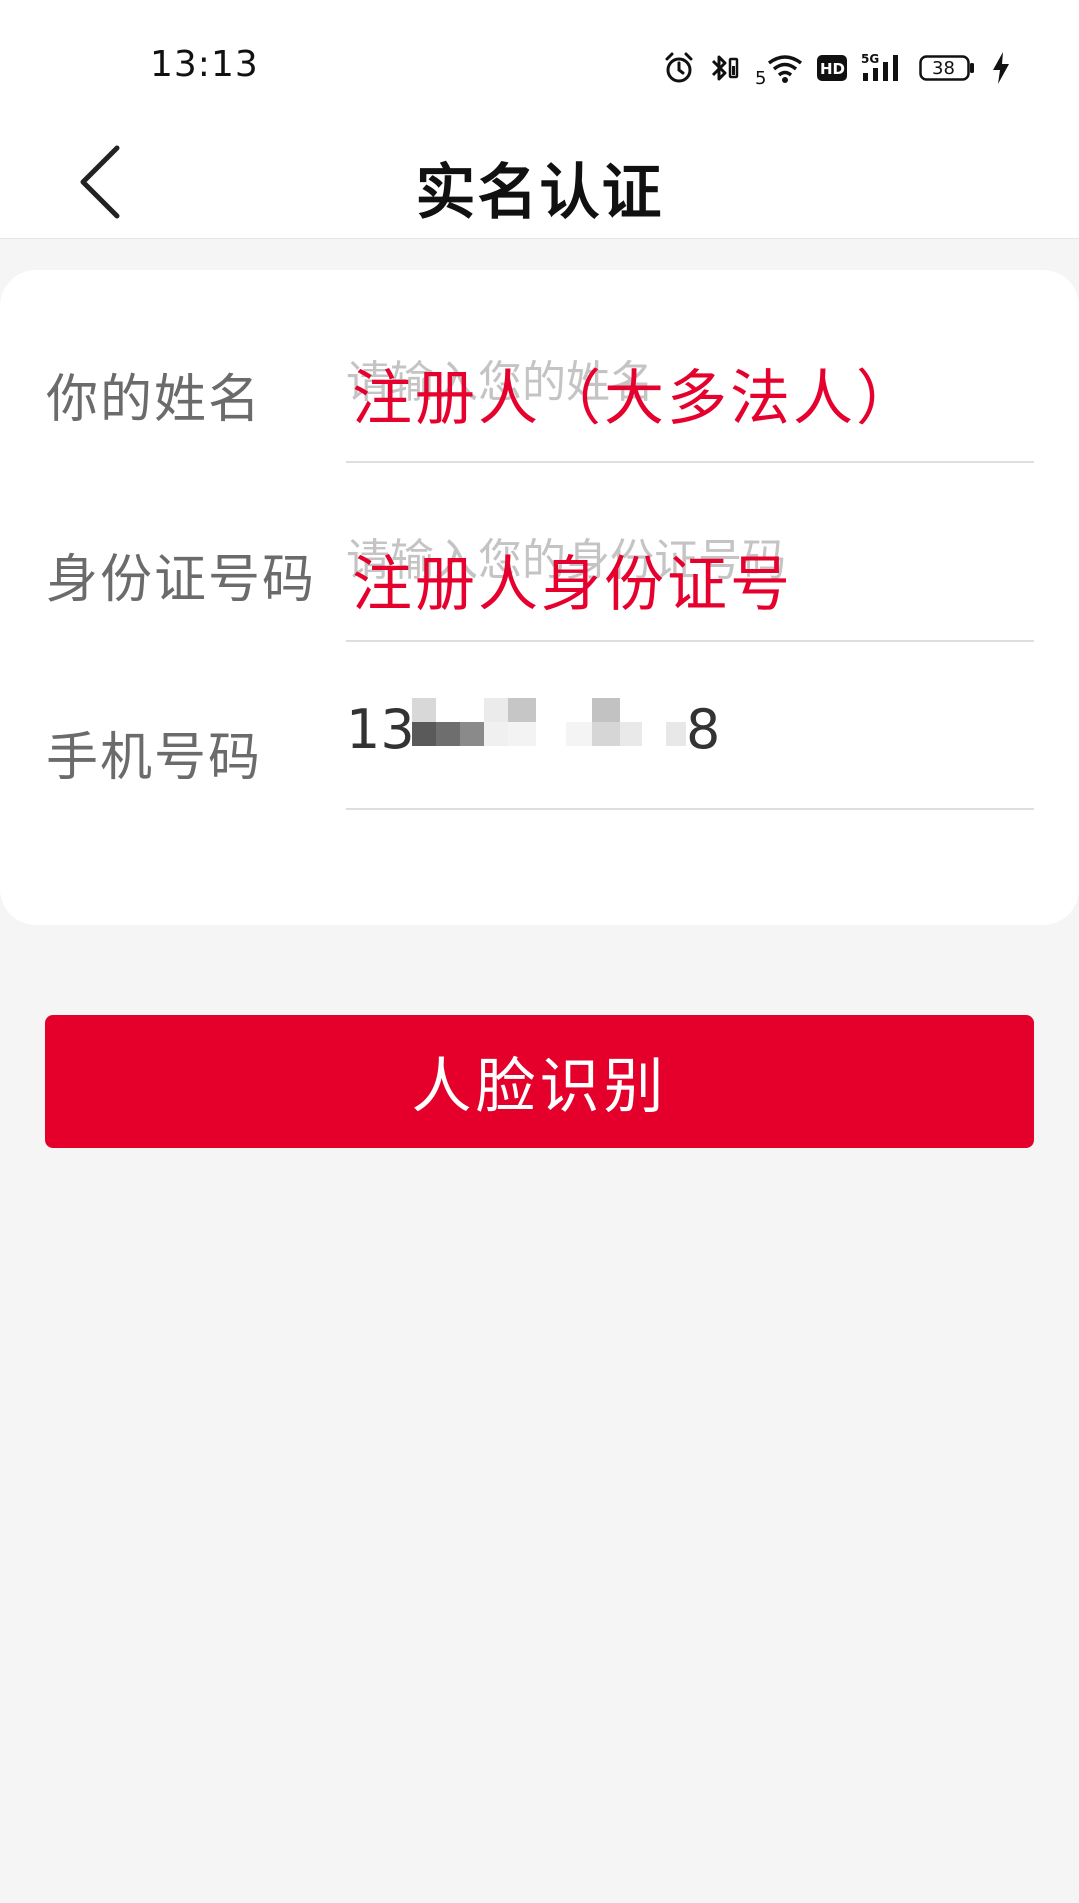 This screenshot has width=1079, height=1903. What do you see at coordinates (779, 70) in the screenshot?
I see `wifi-icon: 5` at bounding box center [779, 70].